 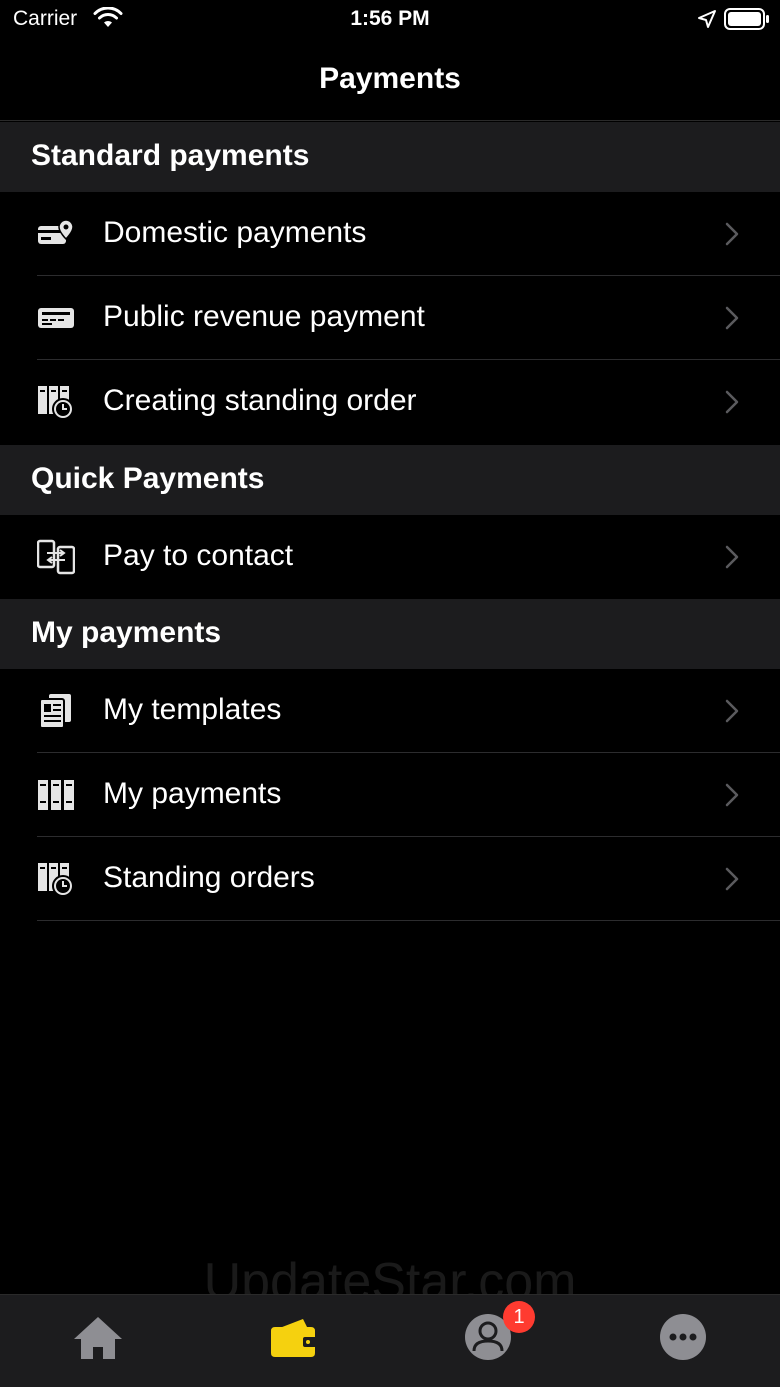 What do you see at coordinates (98, 1337) in the screenshot?
I see `home-icon` at bounding box center [98, 1337].